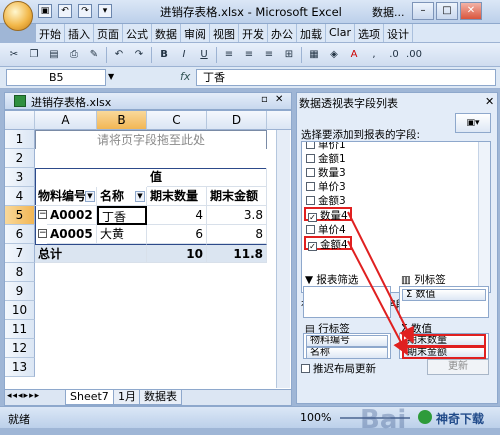  Describe the element at coordinates (18, 16) in the screenshot. I see `office-button` at that location.